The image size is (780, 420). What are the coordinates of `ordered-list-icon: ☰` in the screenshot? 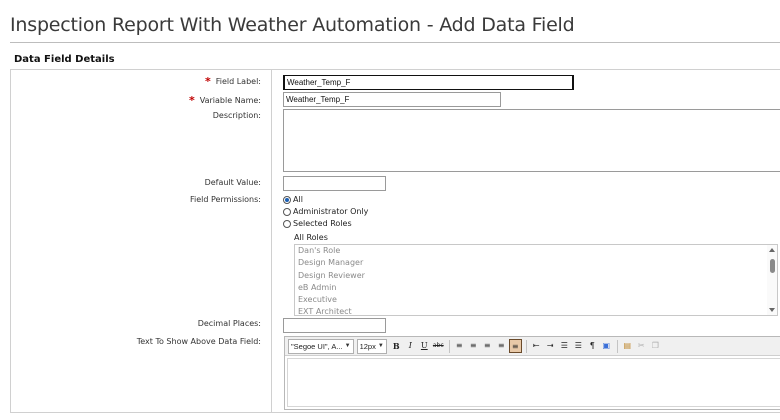 It's located at (564, 346).